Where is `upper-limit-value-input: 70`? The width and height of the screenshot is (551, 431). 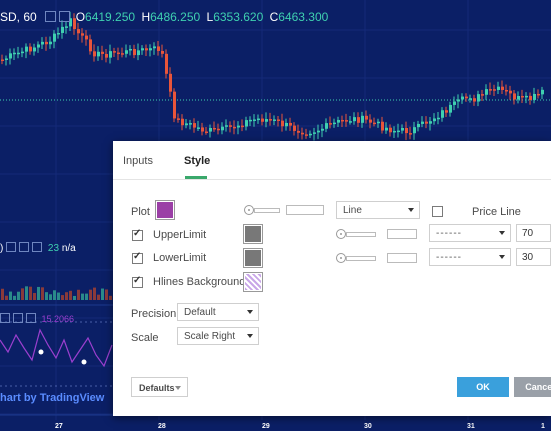 upper-limit-value-input: 70 is located at coordinates (533, 233).